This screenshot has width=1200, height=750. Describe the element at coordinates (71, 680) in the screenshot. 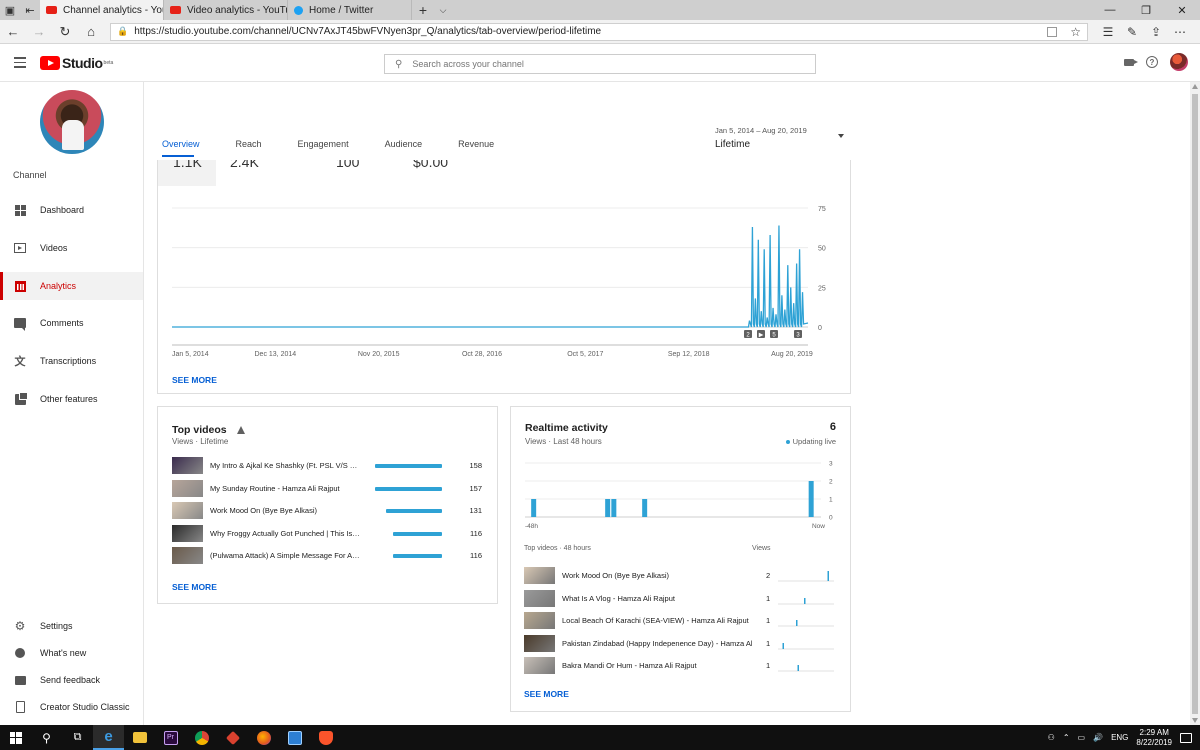

I see `sidebar-item-send-feedback: Send feedback` at that location.